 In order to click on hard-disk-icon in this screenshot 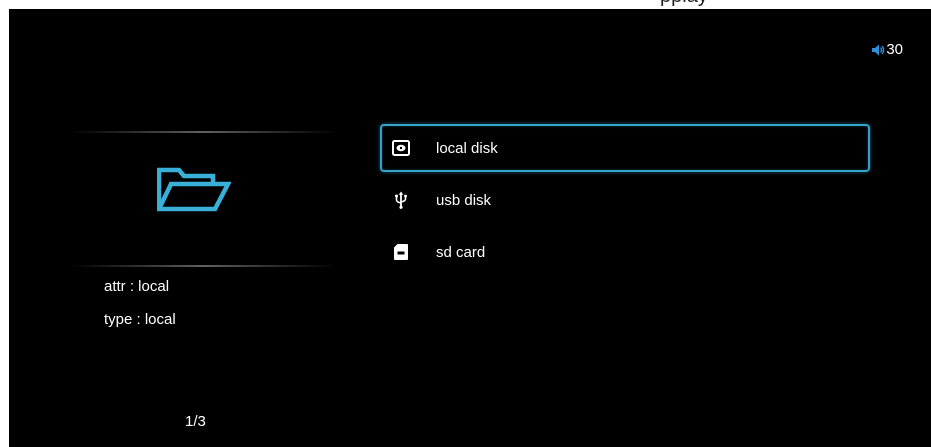, I will do `click(401, 148)`.